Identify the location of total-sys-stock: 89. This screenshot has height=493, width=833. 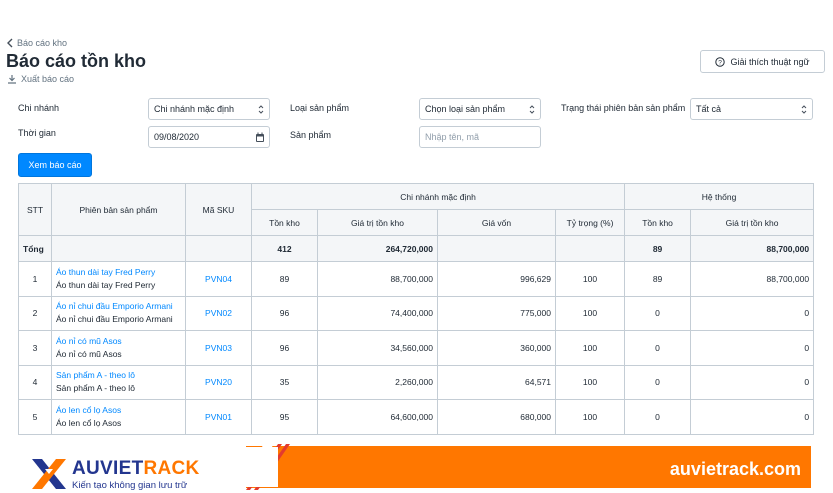
(658, 248).